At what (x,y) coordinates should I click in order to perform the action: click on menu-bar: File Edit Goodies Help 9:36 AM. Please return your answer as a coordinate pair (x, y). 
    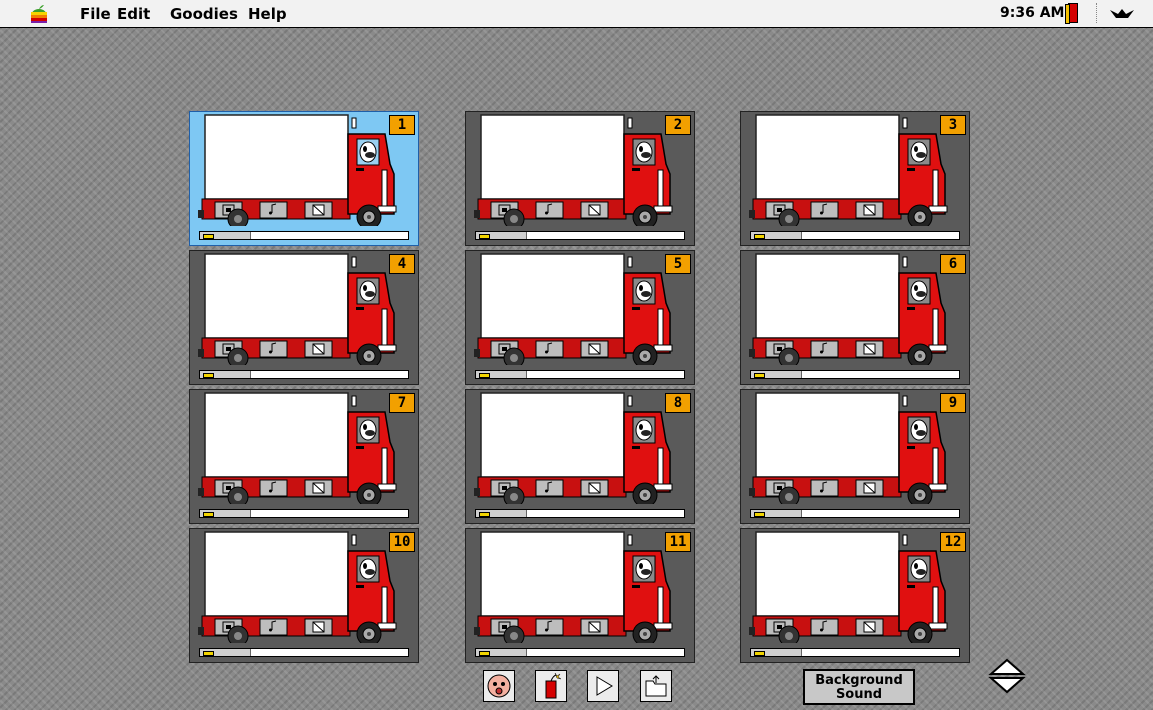
    Looking at the image, I should click on (576, 14).